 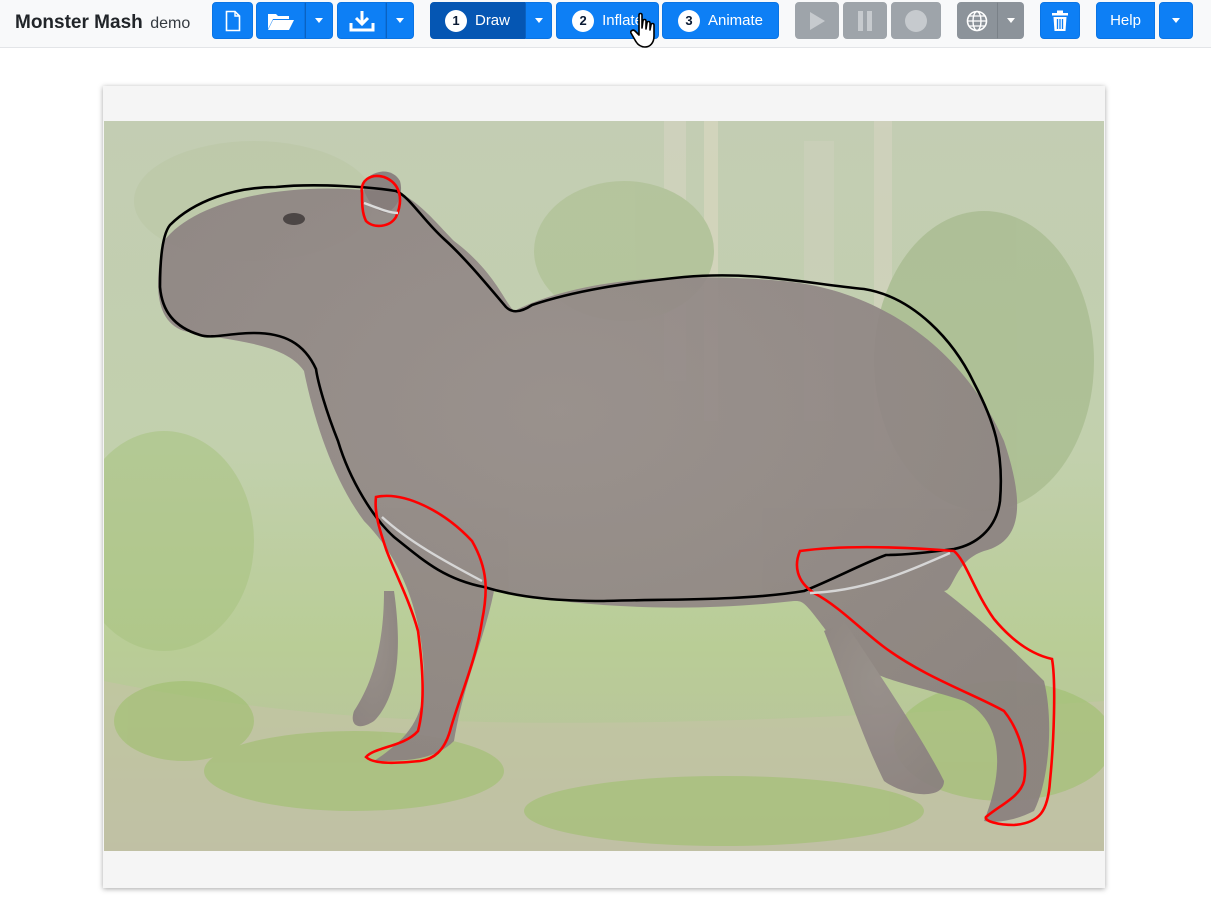 I want to click on globe-icon, so click(x=977, y=20).